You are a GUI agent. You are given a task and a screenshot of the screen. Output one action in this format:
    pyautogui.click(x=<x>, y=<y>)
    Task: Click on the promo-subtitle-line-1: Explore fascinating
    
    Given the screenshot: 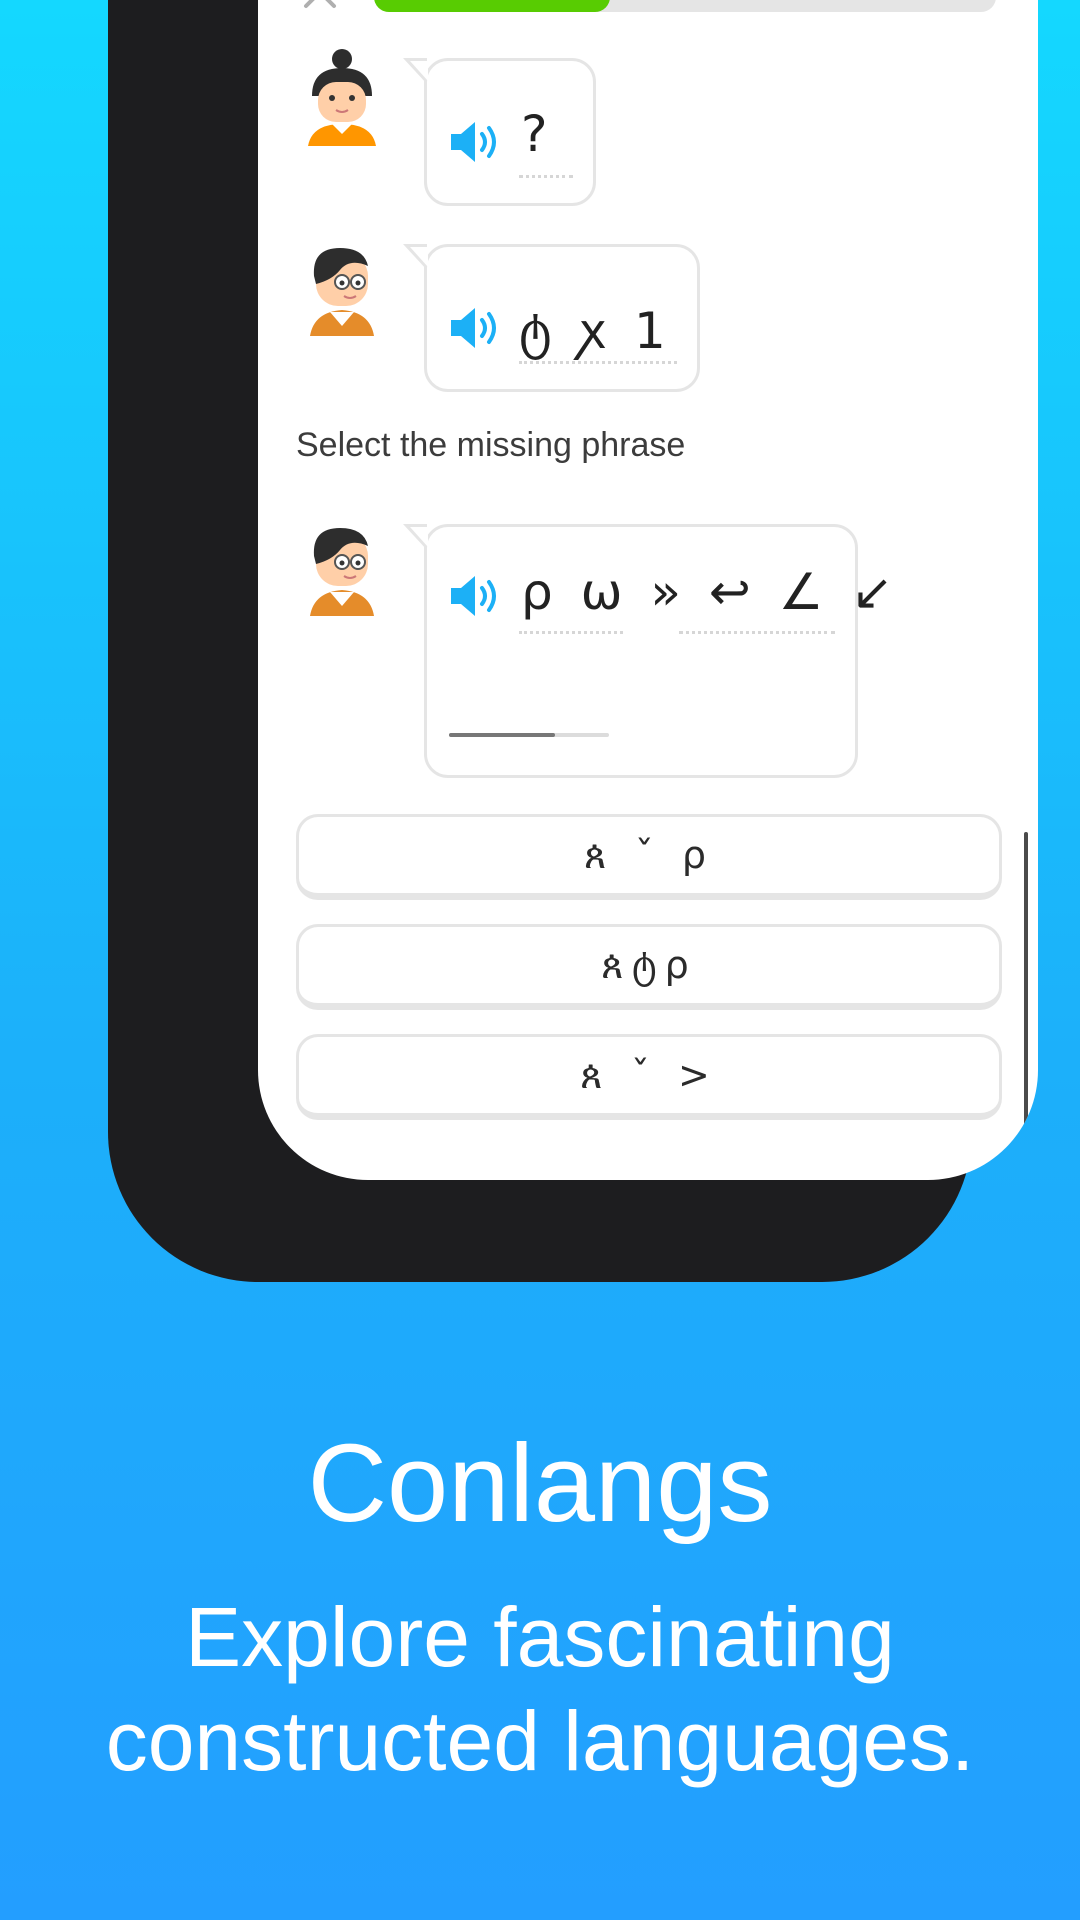 What is the action you would take?
    pyautogui.click(x=540, y=1637)
    